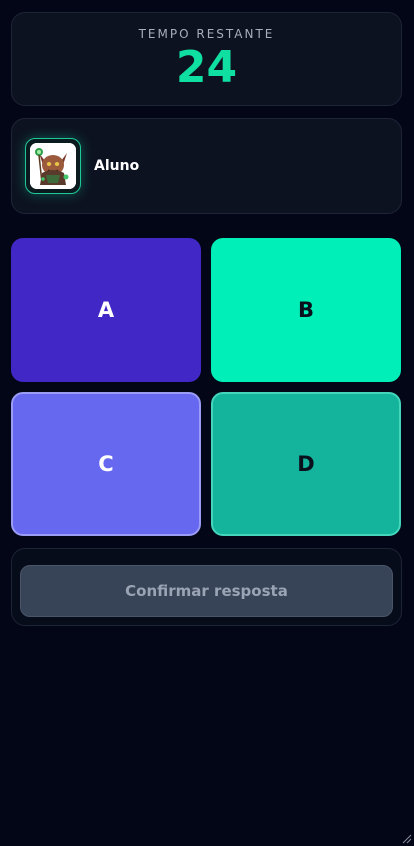 This screenshot has width=414, height=846. Describe the element at coordinates (106, 464) in the screenshot. I see `option-c-button: C` at that location.